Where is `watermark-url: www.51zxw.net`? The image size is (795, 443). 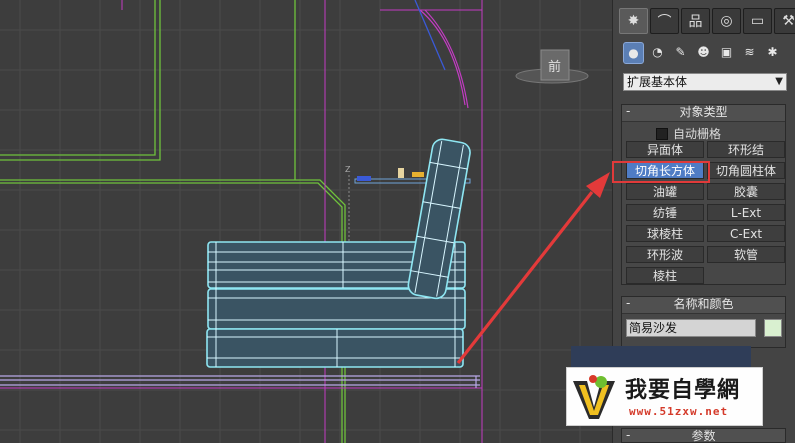
watermark-url: www.51zxw.net is located at coordinates (679, 411).